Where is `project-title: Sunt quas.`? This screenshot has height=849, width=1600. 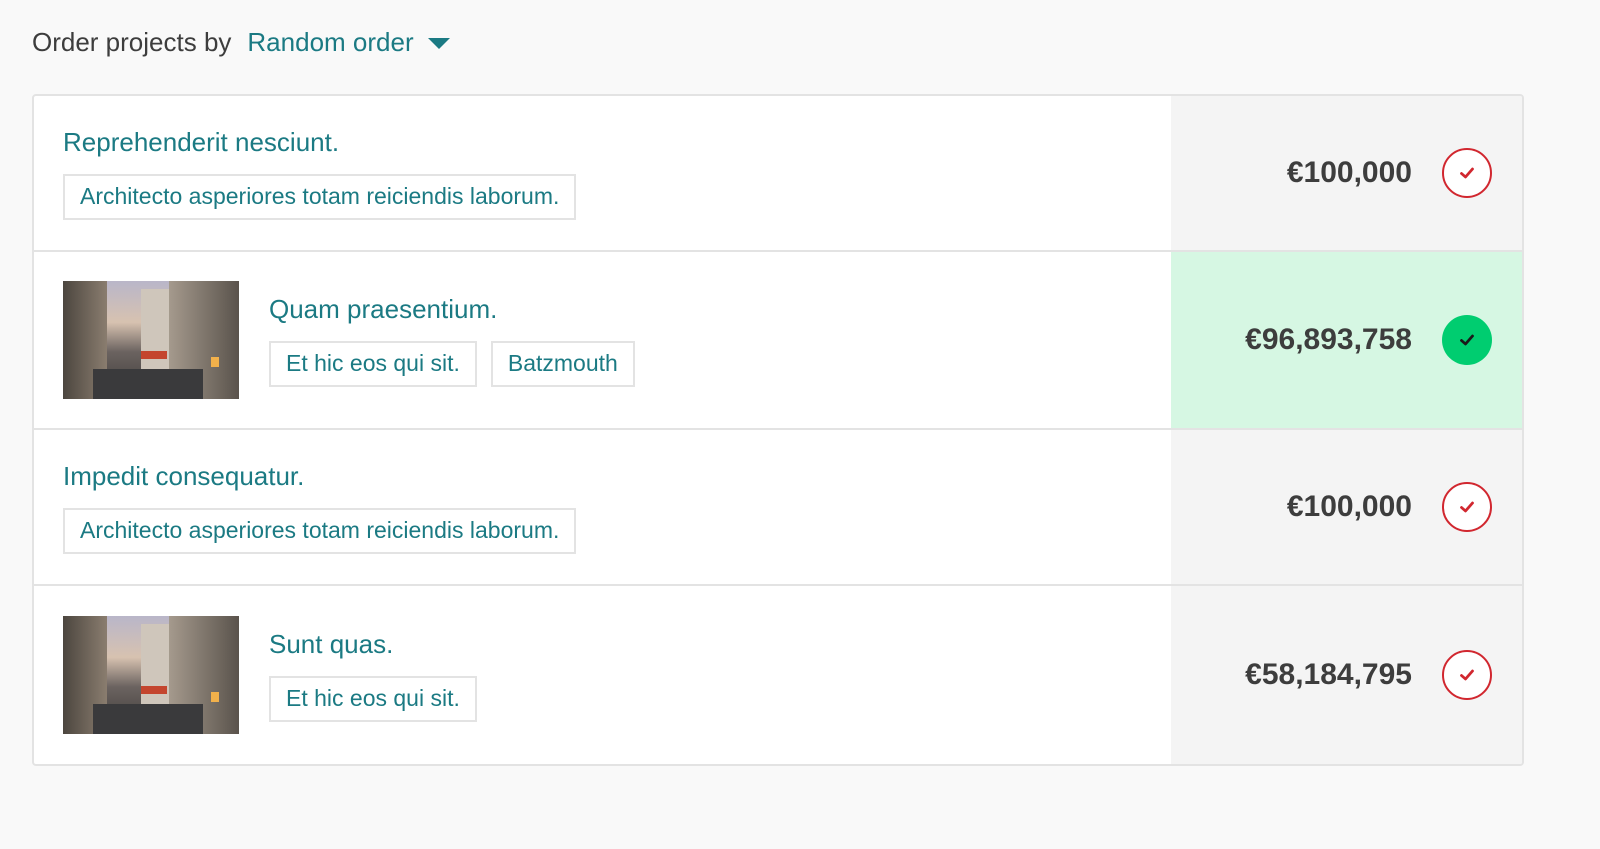
project-title: Sunt quas. is located at coordinates (380, 644).